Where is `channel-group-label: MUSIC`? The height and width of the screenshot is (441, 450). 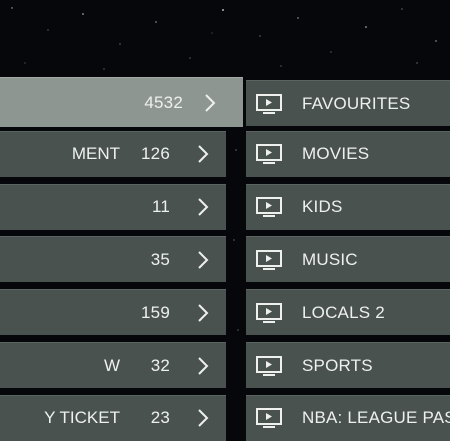
channel-group-label: MUSIC is located at coordinates (330, 259).